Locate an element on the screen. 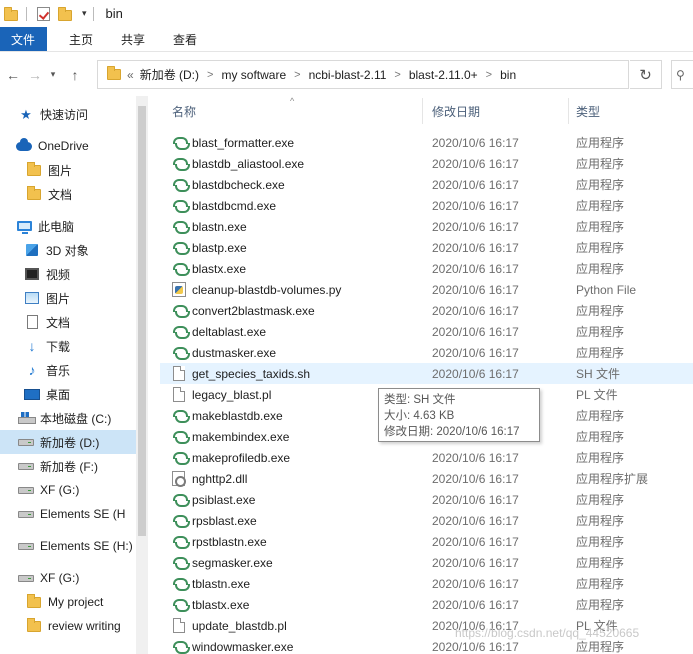  table-row: blastdbcmd.exe 2020/10/6 16:17 应用程序 is located at coordinates (426, 205).